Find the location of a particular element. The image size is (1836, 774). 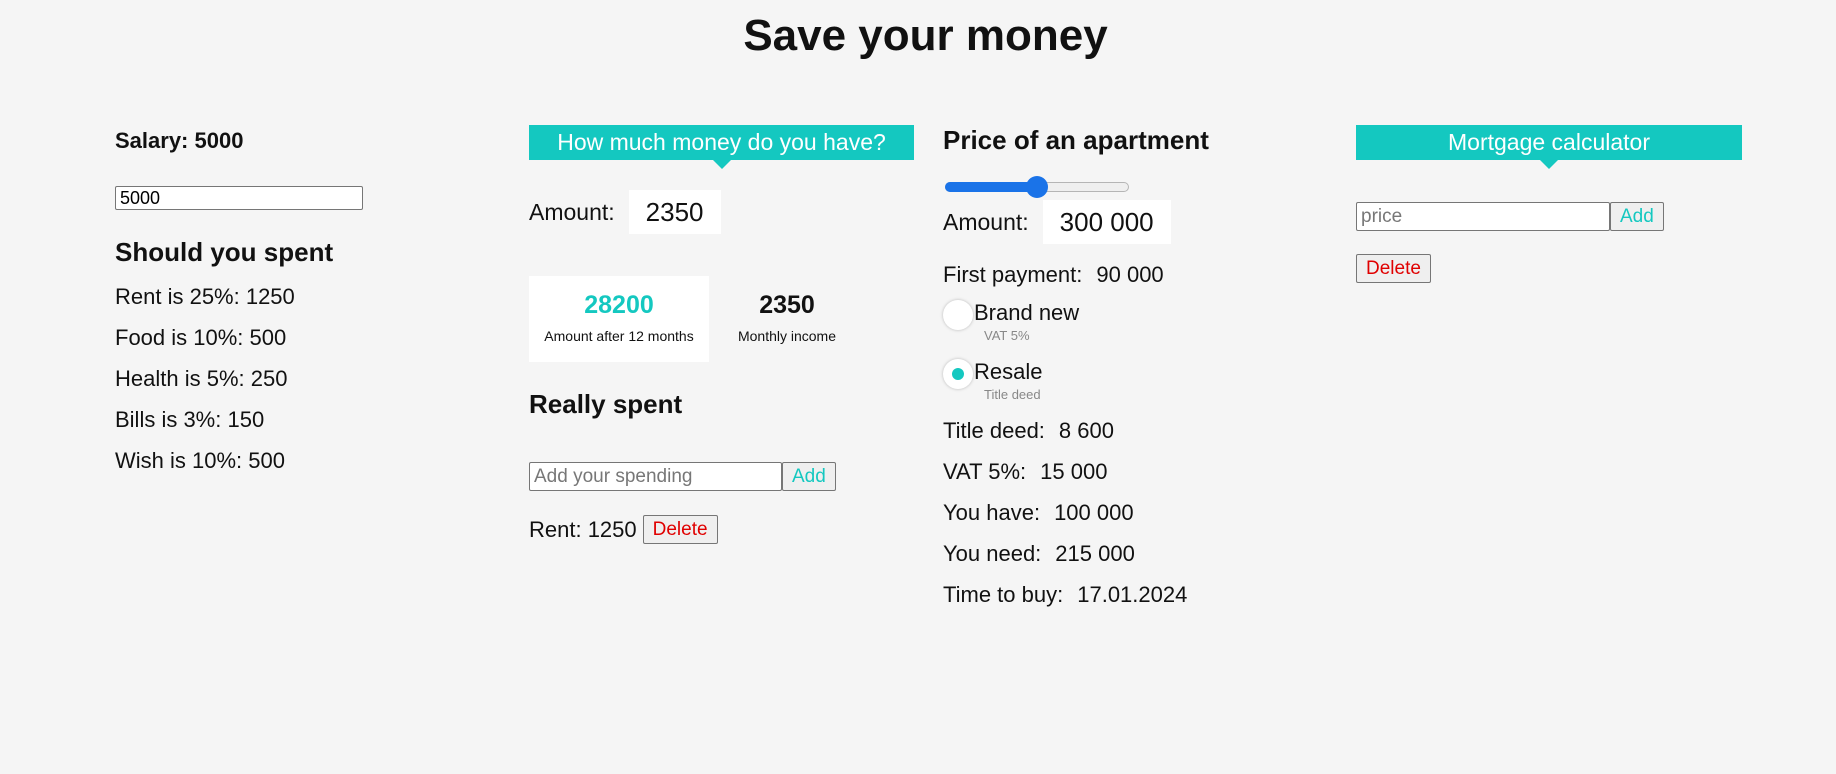

budget-item-bills: Bills is 3%: 150 is located at coordinates (190, 419).